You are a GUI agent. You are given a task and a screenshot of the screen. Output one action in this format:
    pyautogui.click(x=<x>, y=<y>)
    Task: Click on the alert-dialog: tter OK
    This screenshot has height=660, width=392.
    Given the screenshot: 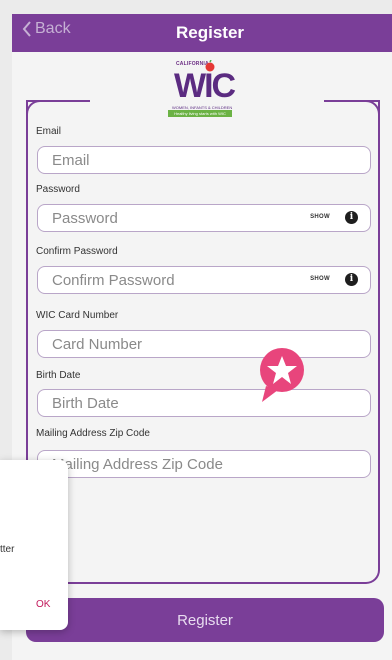 What is the action you would take?
    pyautogui.click(x=34, y=545)
    